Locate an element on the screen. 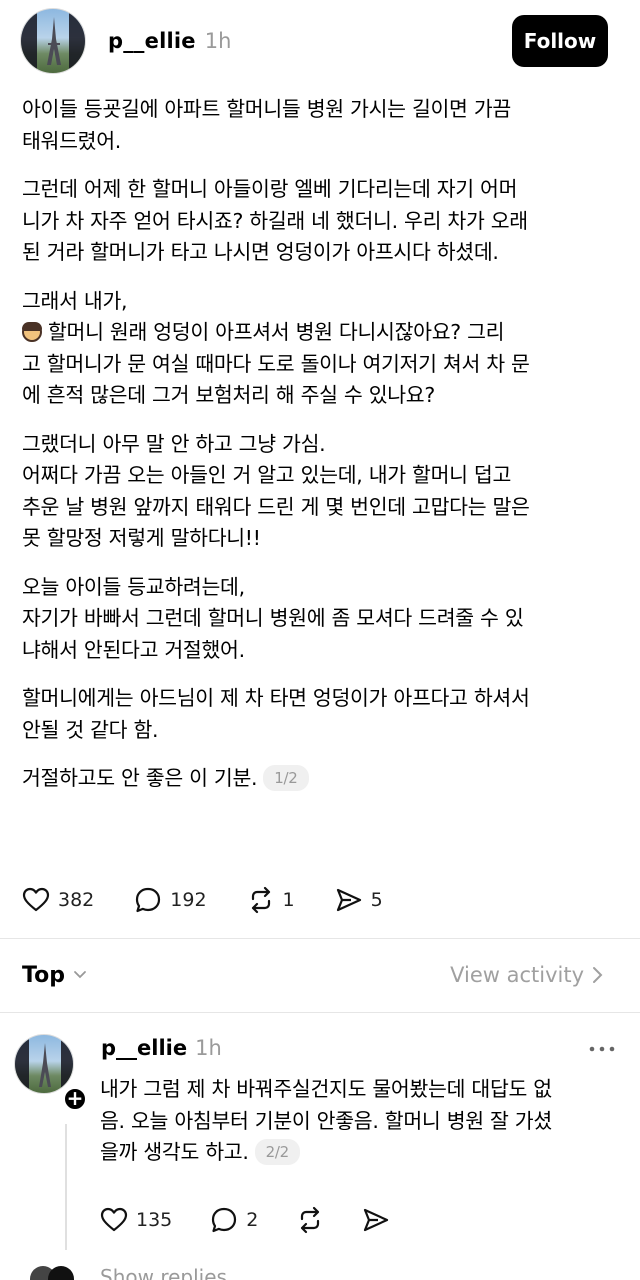 The height and width of the screenshot is (1280, 640). post-line: 안될 것 같다 함. is located at coordinates (90, 729).